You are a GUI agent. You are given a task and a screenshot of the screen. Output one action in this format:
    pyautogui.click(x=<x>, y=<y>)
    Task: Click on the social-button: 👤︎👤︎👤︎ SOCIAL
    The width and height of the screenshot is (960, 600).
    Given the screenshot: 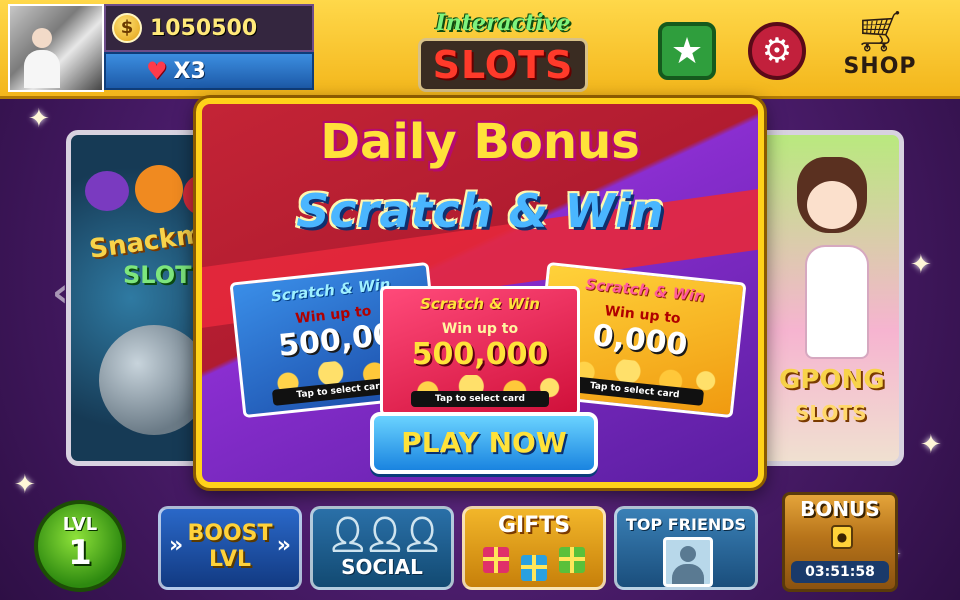 What is the action you would take?
    pyautogui.click(x=382, y=548)
    